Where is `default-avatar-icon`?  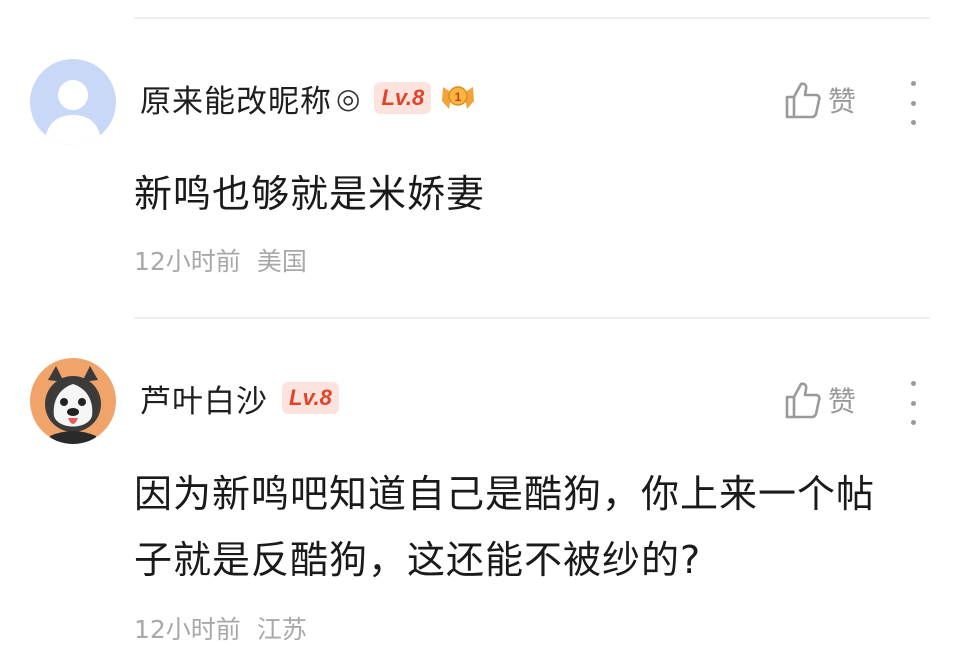
default-avatar-icon is located at coordinates (73, 102).